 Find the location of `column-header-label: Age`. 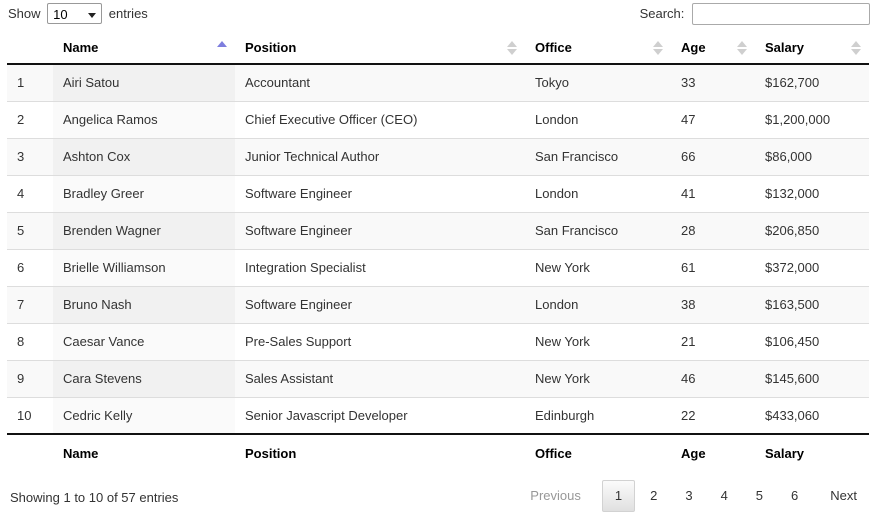

column-header-label: Age is located at coordinates (693, 47).